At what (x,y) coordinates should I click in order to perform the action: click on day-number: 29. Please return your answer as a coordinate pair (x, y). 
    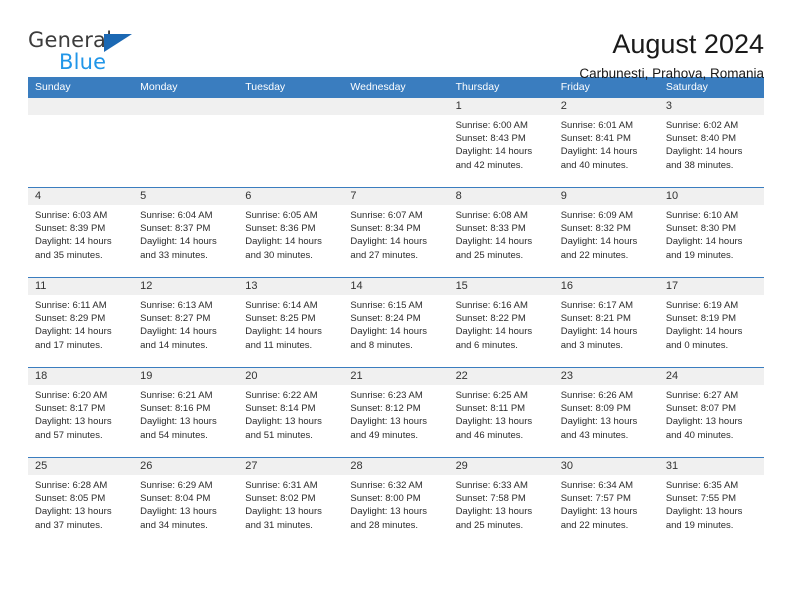
    Looking at the image, I should click on (501, 466).